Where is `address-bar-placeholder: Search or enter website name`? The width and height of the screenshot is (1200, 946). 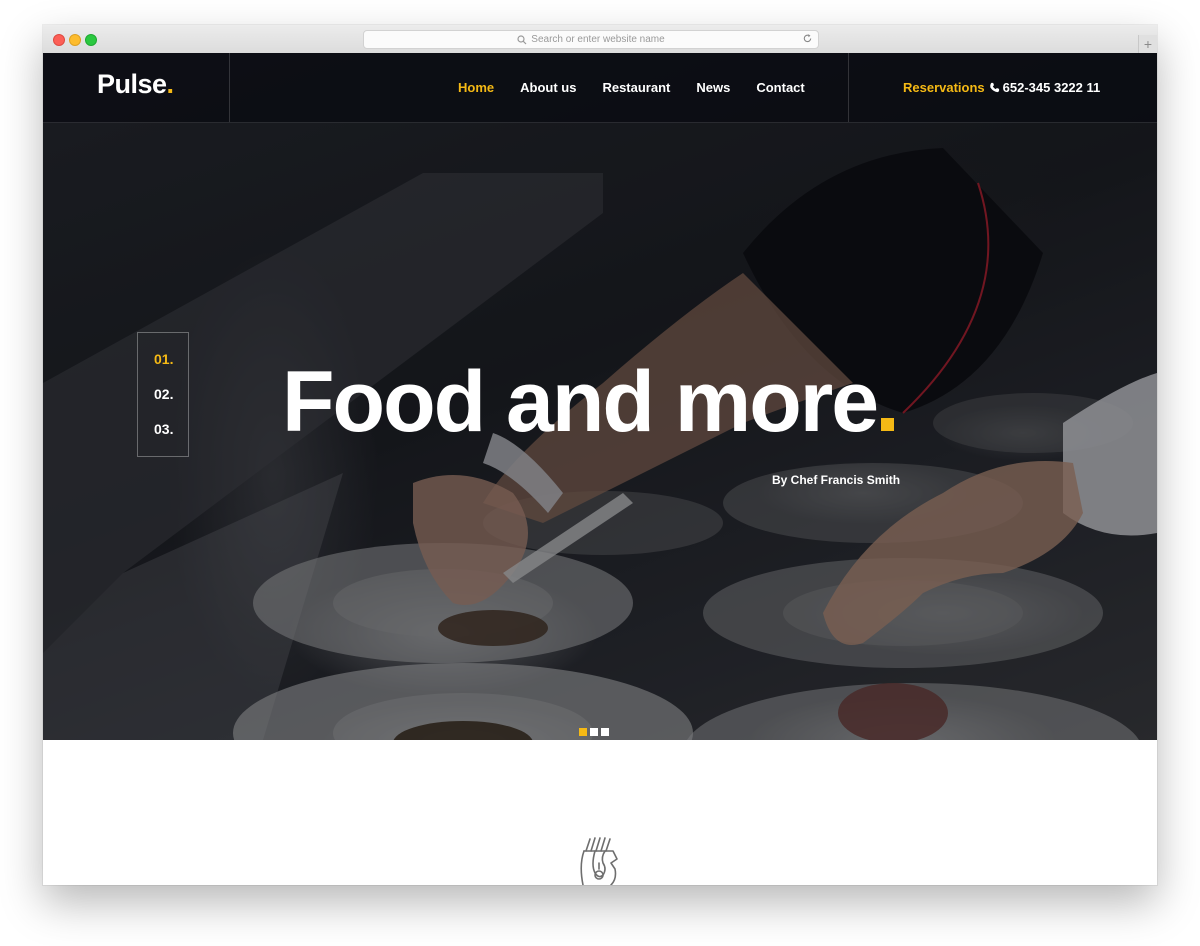
address-bar-placeholder: Search or enter website name is located at coordinates (598, 39).